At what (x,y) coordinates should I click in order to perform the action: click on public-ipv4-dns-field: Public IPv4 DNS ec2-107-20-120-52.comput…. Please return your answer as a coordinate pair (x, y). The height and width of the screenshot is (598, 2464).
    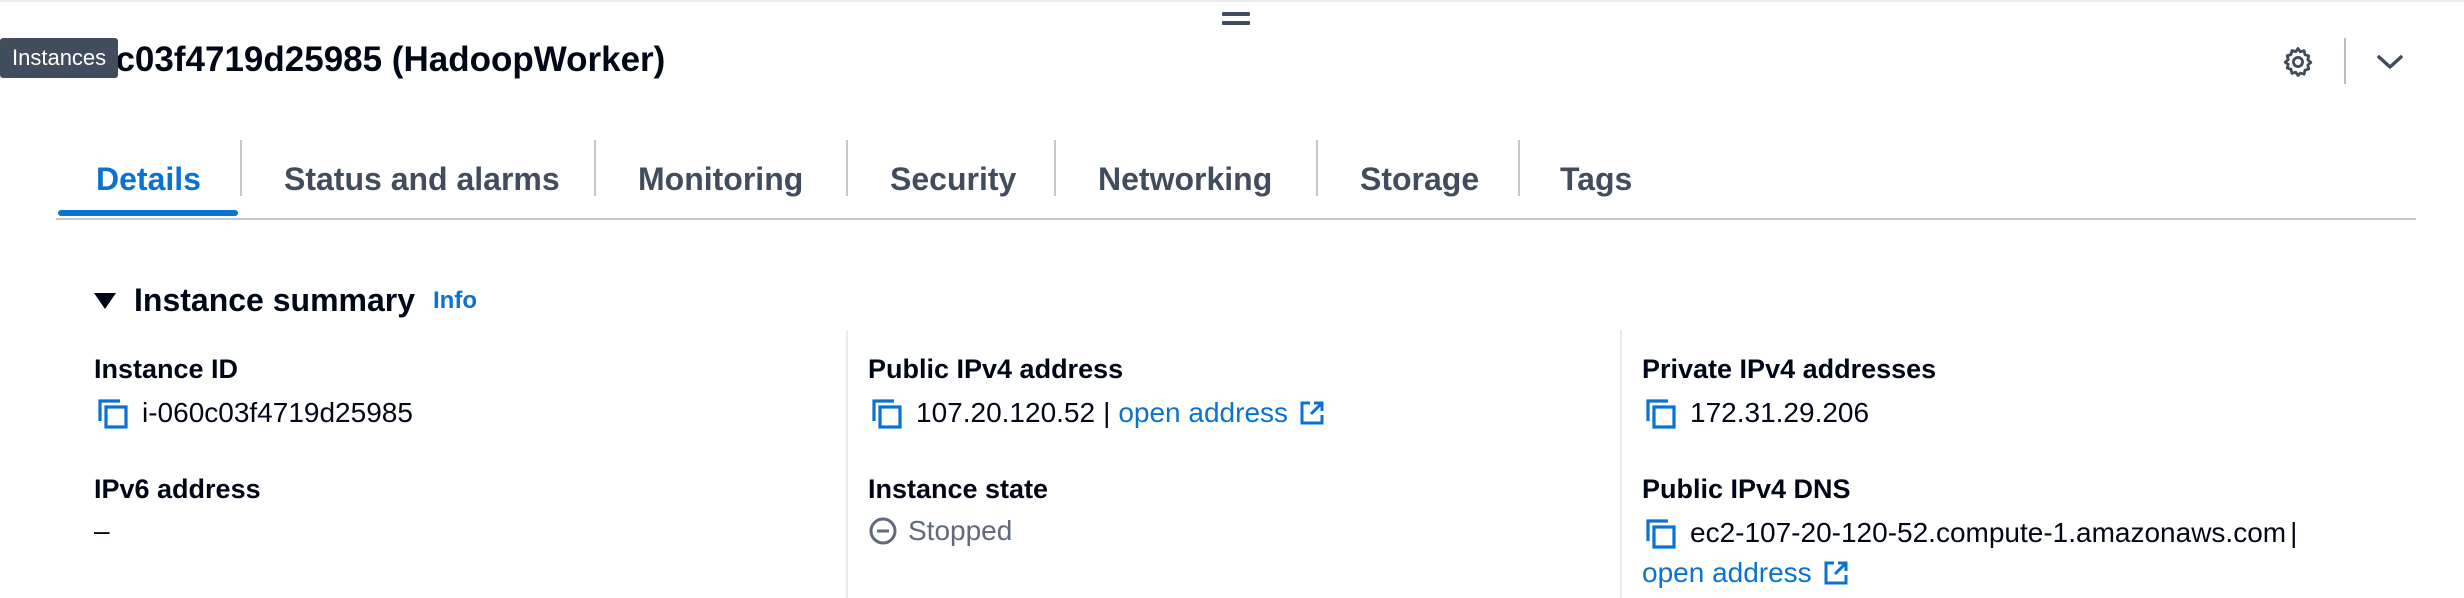
    Looking at the image, I should click on (1969, 531).